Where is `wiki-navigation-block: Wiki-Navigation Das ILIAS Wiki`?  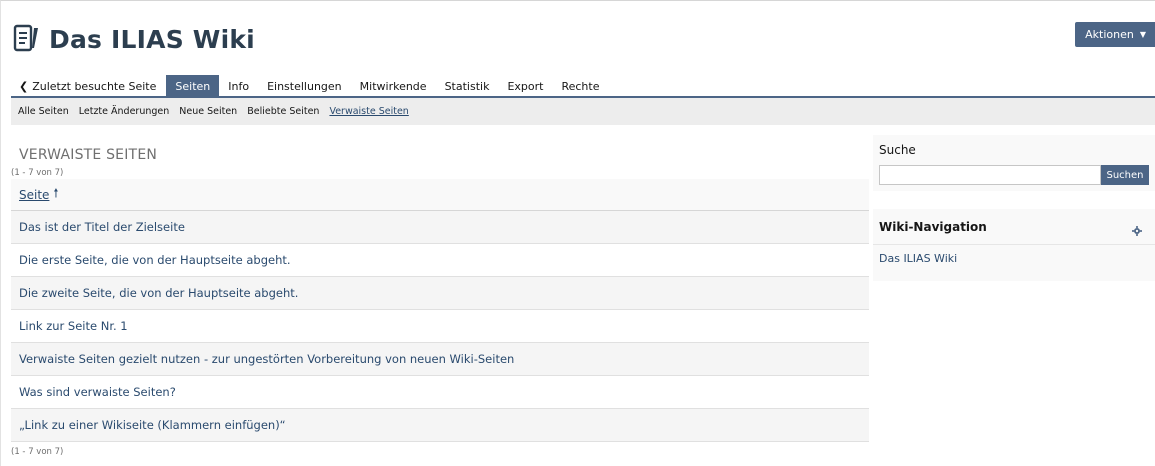 wiki-navigation-block: Wiki-Navigation Das ILIAS Wiki is located at coordinates (1014, 245).